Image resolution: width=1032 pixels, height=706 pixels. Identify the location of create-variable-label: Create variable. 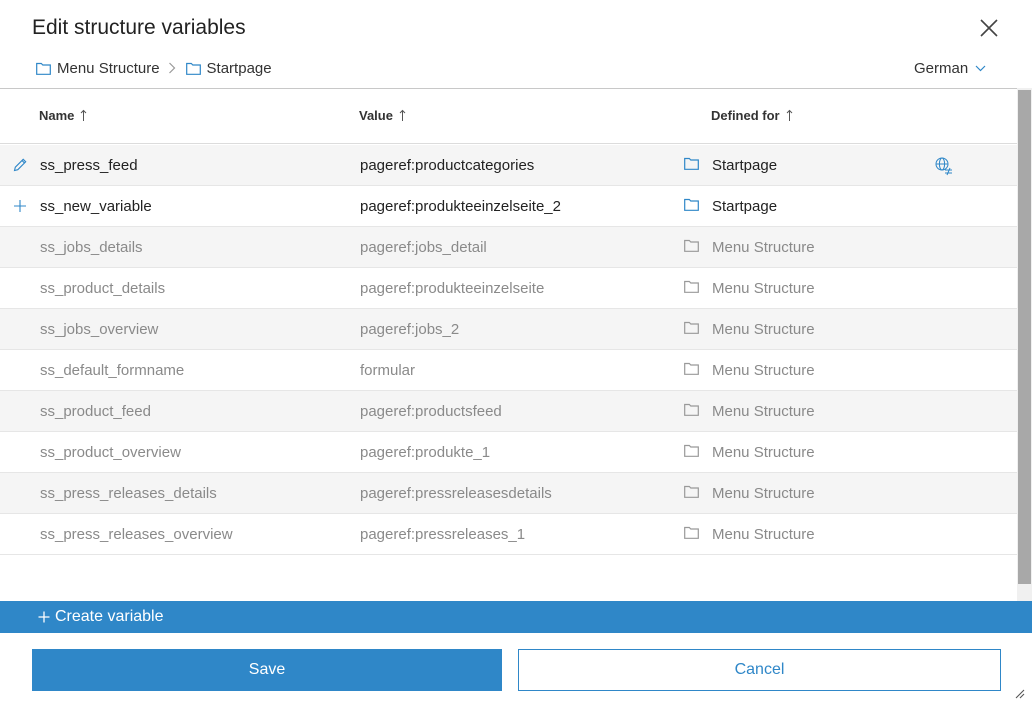
(109, 616).